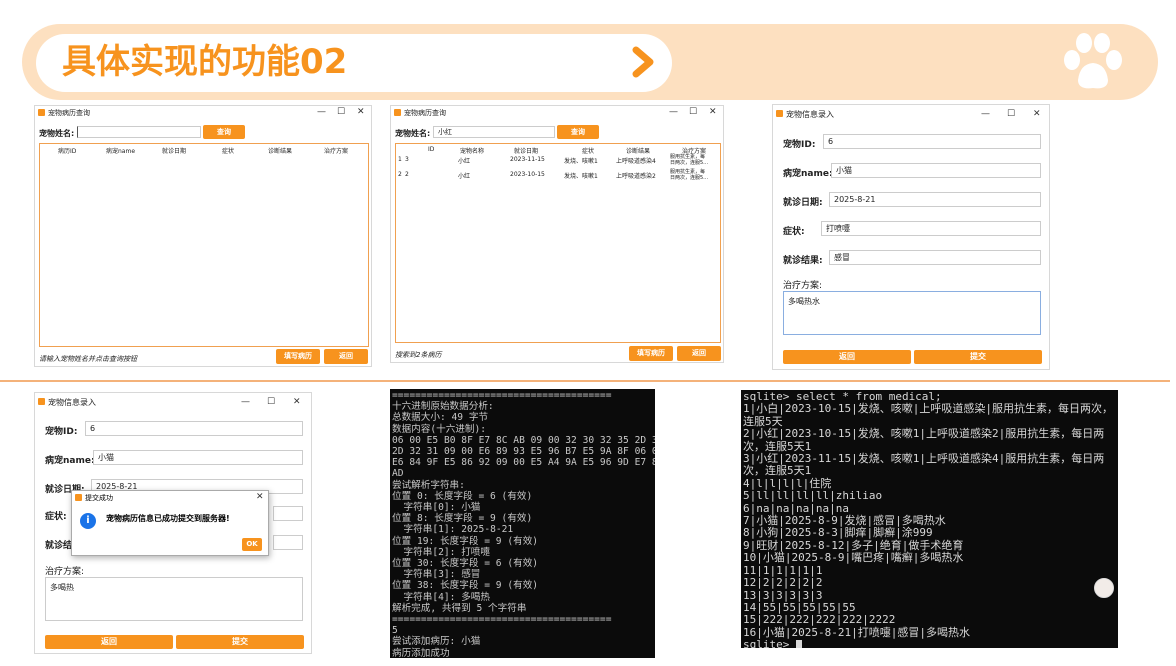  I want to click on terminal-line: 尝试解析字符串:, so click(428, 485).